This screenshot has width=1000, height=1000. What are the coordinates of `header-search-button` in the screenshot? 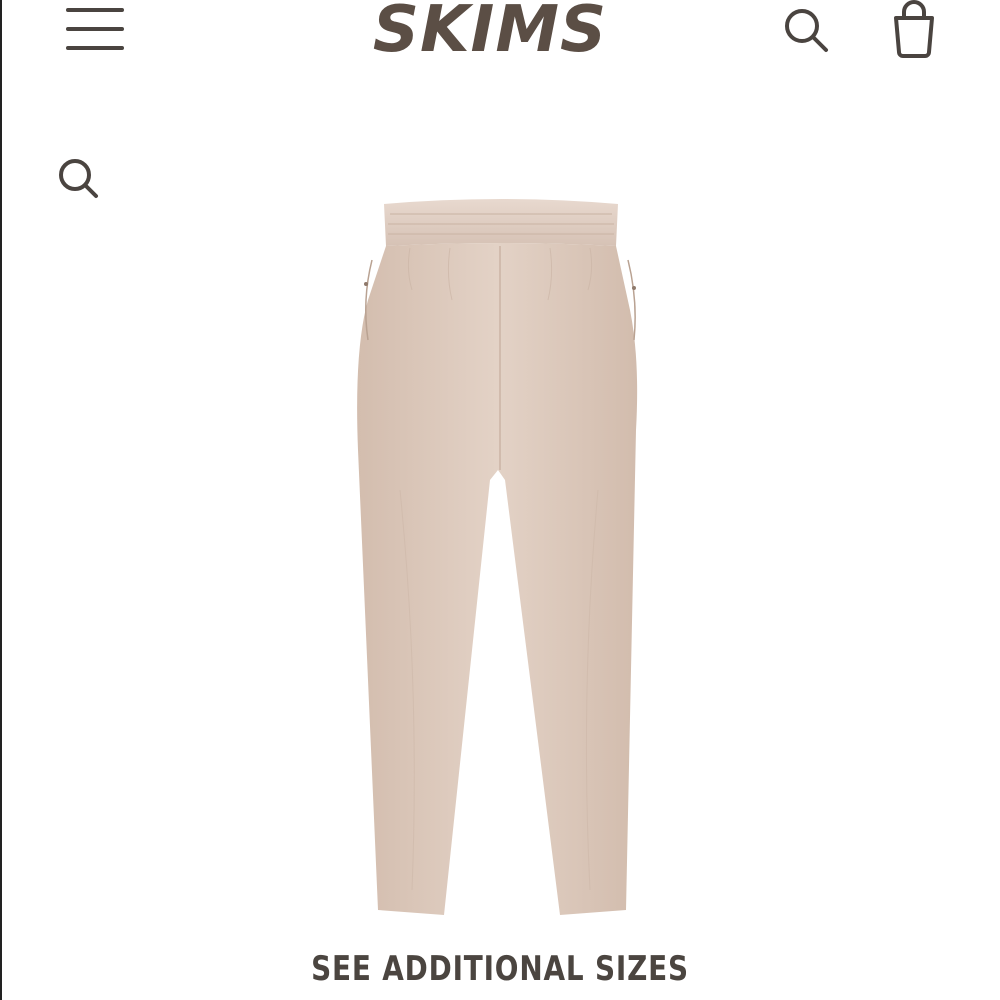 It's located at (806, 30).